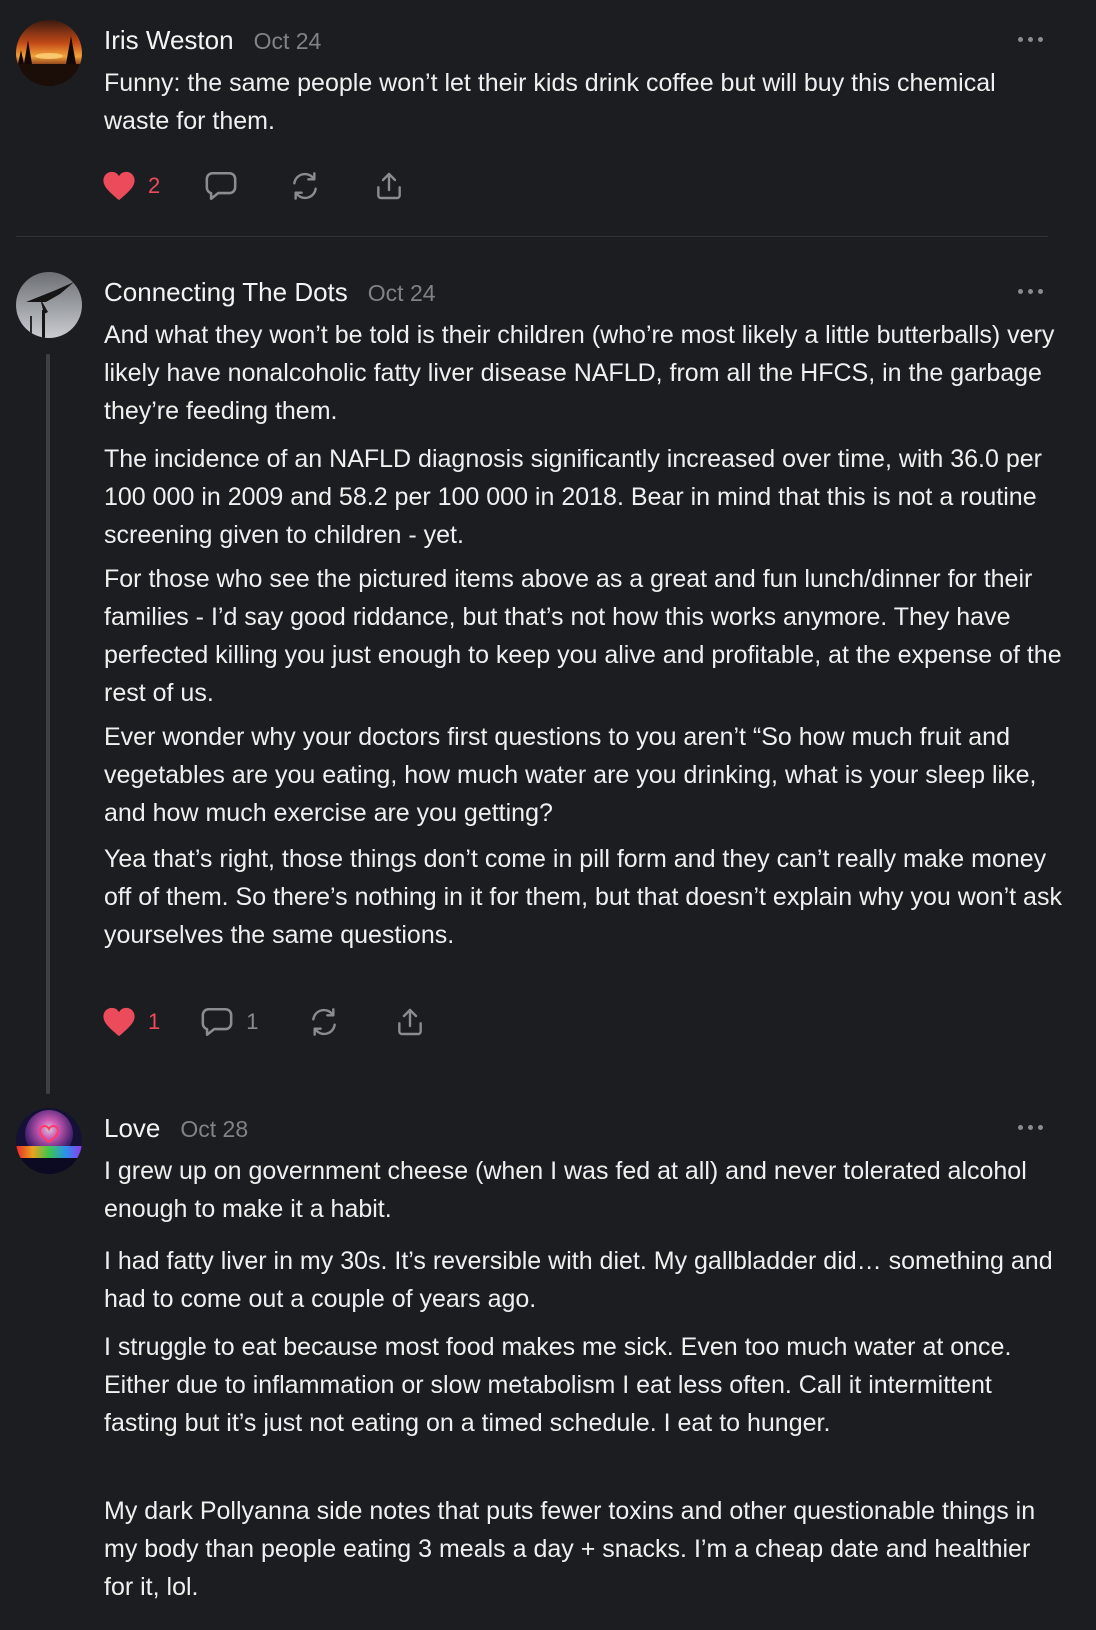  Describe the element at coordinates (214, 1129) in the screenshot. I see `comment-date: Oct 28` at that location.